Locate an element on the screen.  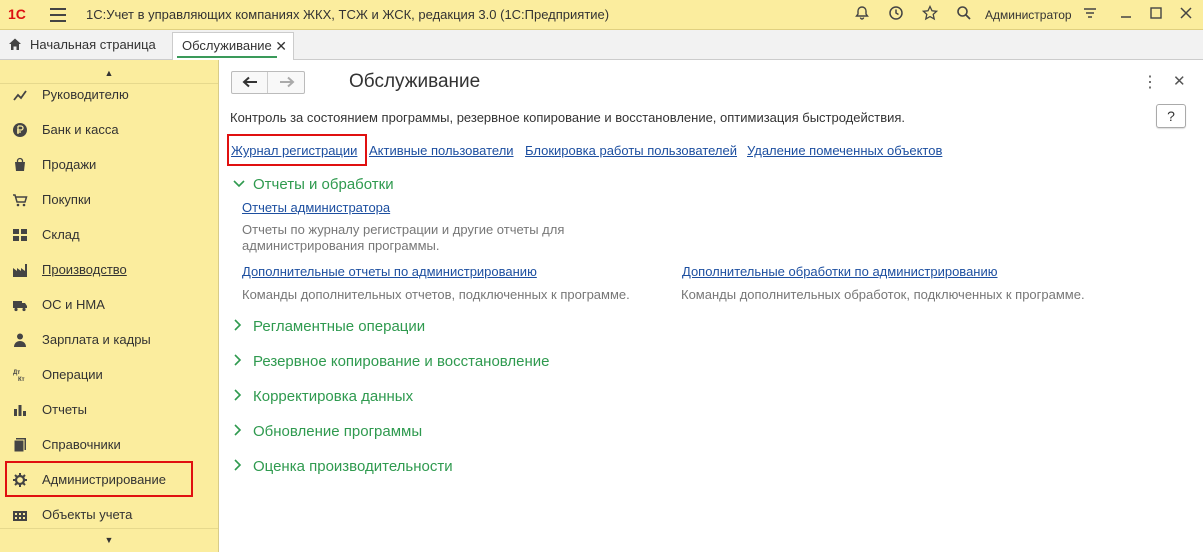
sidebar-item-purchases: Покупки is located at coordinates (109, 200).